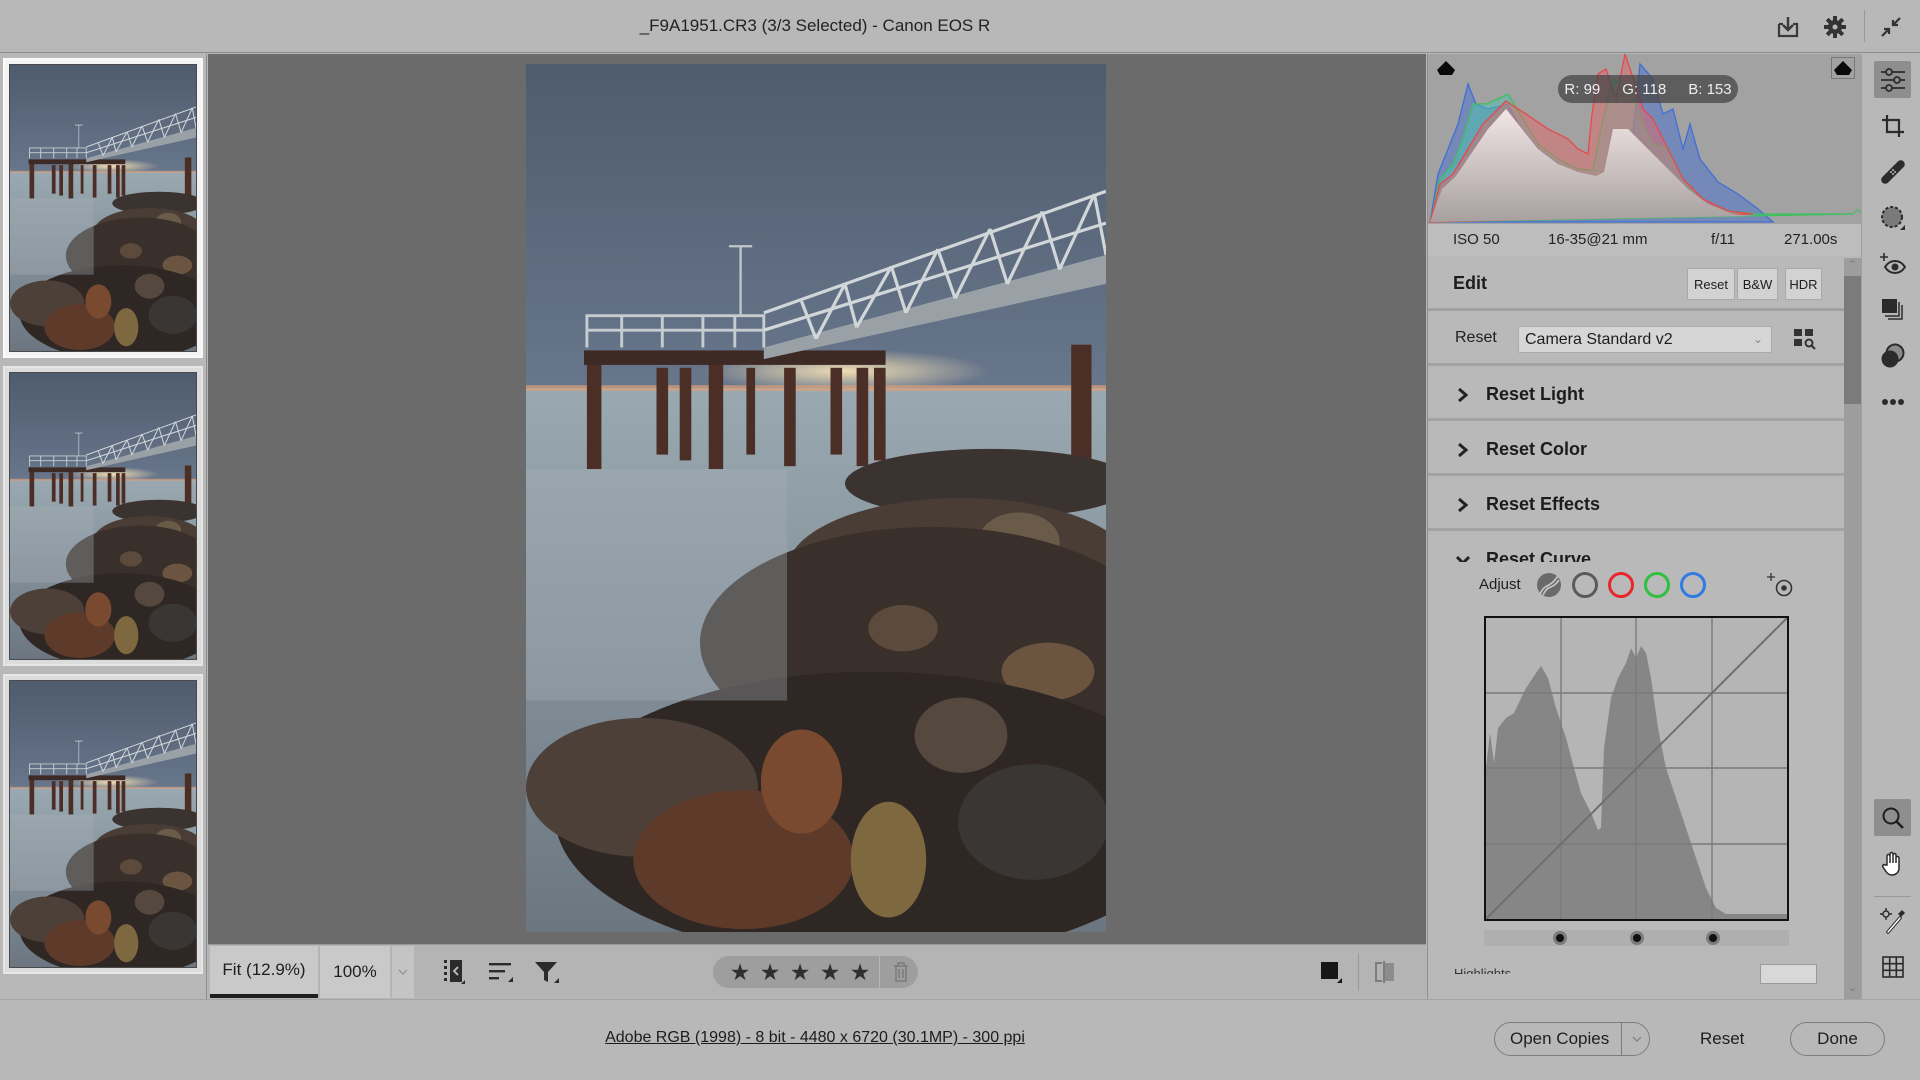 The image size is (1920, 1080). What do you see at coordinates (1722, 1039) in the screenshot?
I see `reset-footer-button: Reset` at bounding box center [1722, 1039].